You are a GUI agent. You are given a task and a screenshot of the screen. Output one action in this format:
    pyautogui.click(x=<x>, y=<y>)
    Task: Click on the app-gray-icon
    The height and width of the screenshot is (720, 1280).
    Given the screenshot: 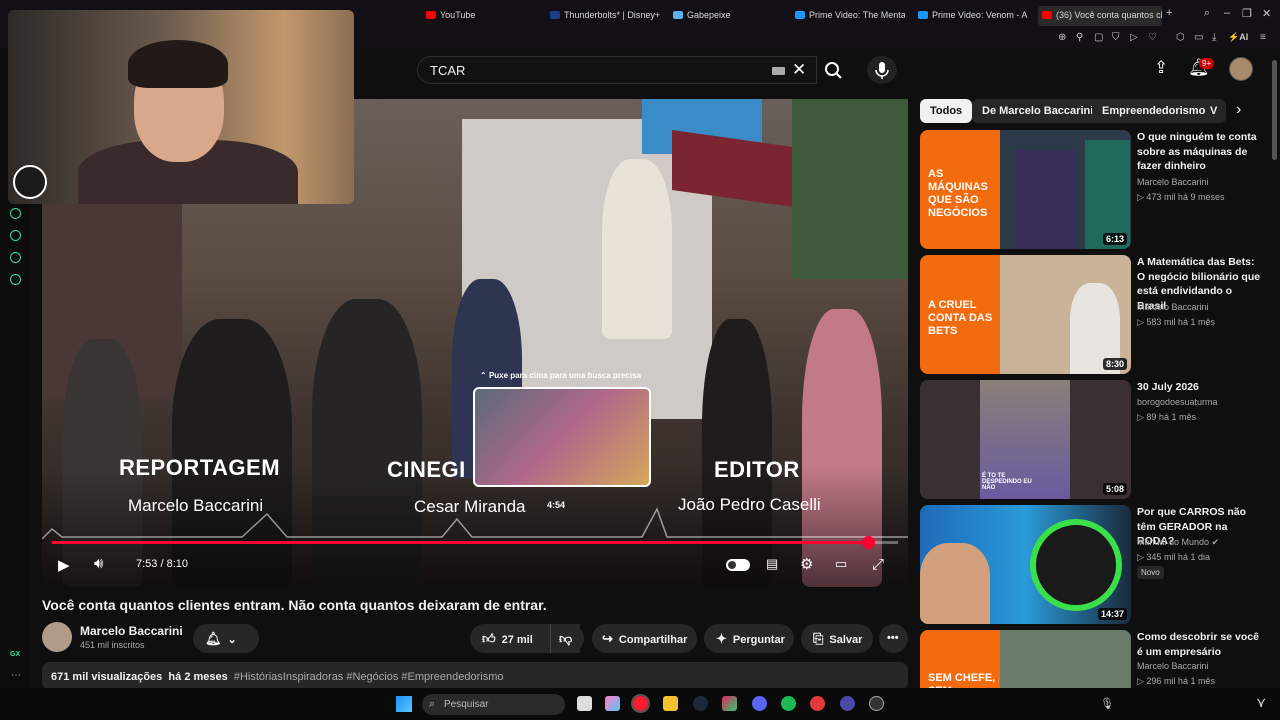 What is the action you would take?
    pyautogui.click(x=876, y=703)
    